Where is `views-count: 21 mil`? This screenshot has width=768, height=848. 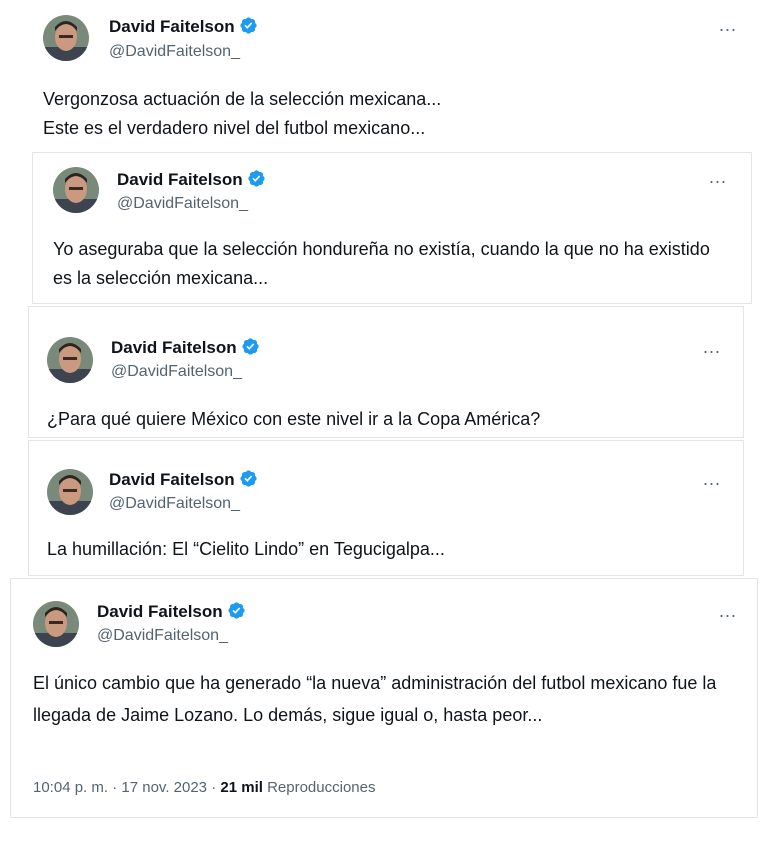
views-count: 21 mil is located at coordinates (241, 787).